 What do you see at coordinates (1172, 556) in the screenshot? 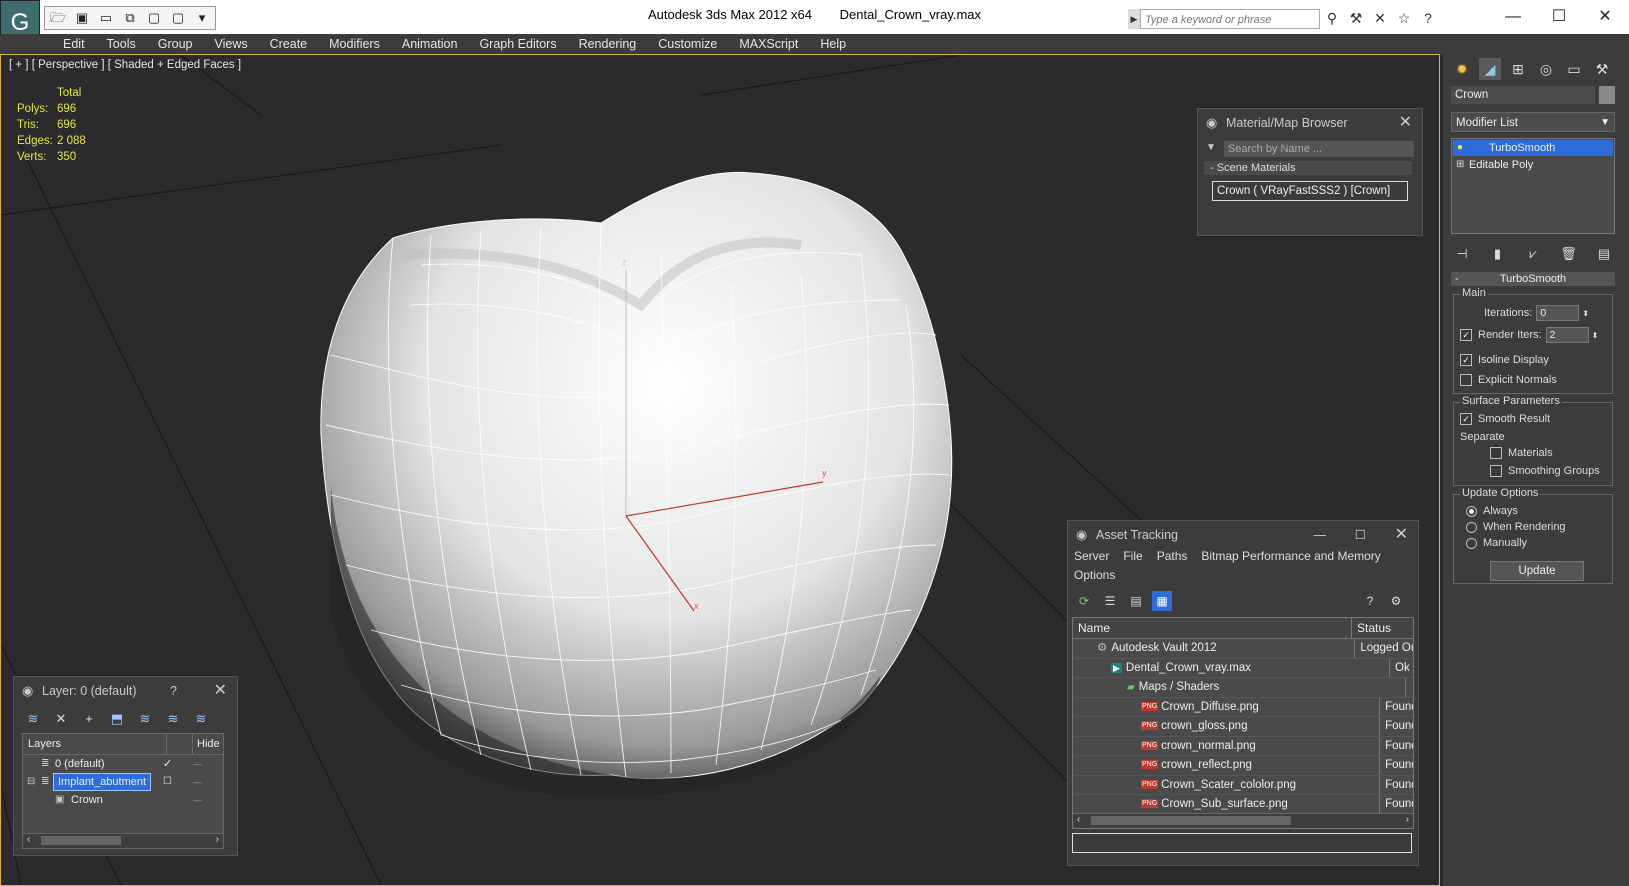
I see `menu-paths: Paths` at bounding box center [1172, 556].